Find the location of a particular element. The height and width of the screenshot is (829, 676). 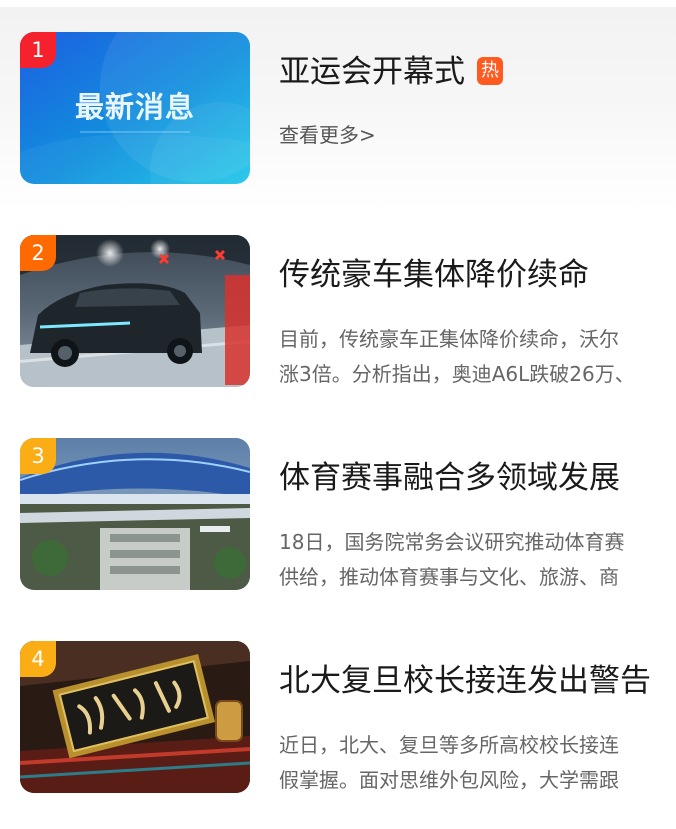

rank-badge: 1 is located at coordinates (38, 50).